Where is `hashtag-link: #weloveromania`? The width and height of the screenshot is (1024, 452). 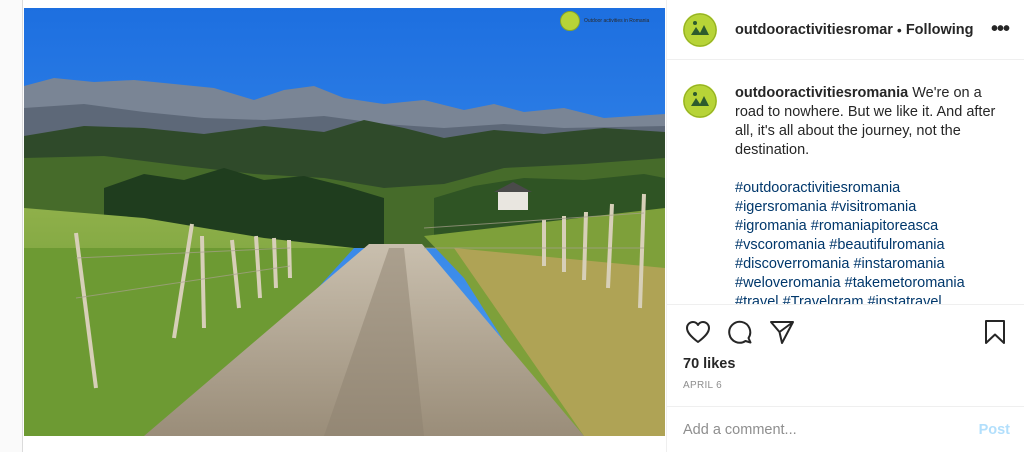
hashtag-link: #weloveromania is located at coordinates (788, 283).